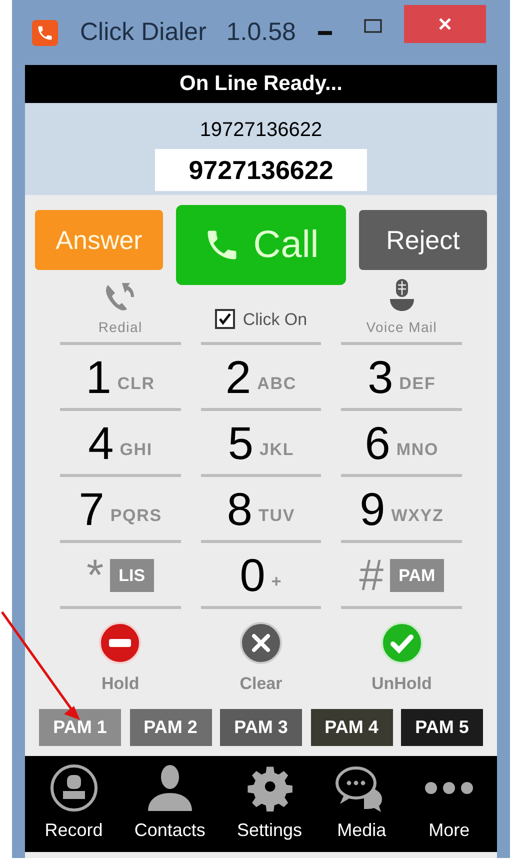 Image resolution: width=516 pixels, height=868 pixels. Describe the element at coordinates (401, 443) in the screenshot. I see `dial-key: 6 MNO` at that location.